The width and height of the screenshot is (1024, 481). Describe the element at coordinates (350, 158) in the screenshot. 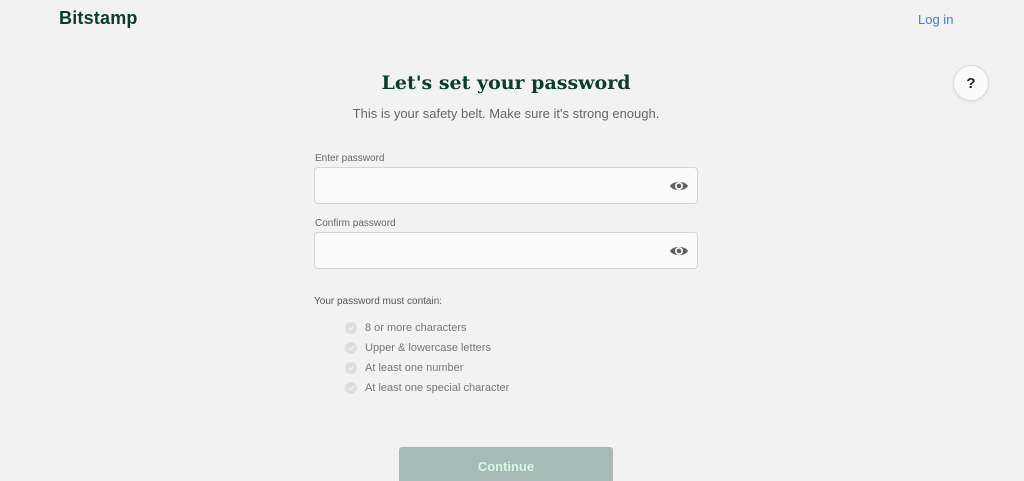

I see `password-label: Enter password` at that location.